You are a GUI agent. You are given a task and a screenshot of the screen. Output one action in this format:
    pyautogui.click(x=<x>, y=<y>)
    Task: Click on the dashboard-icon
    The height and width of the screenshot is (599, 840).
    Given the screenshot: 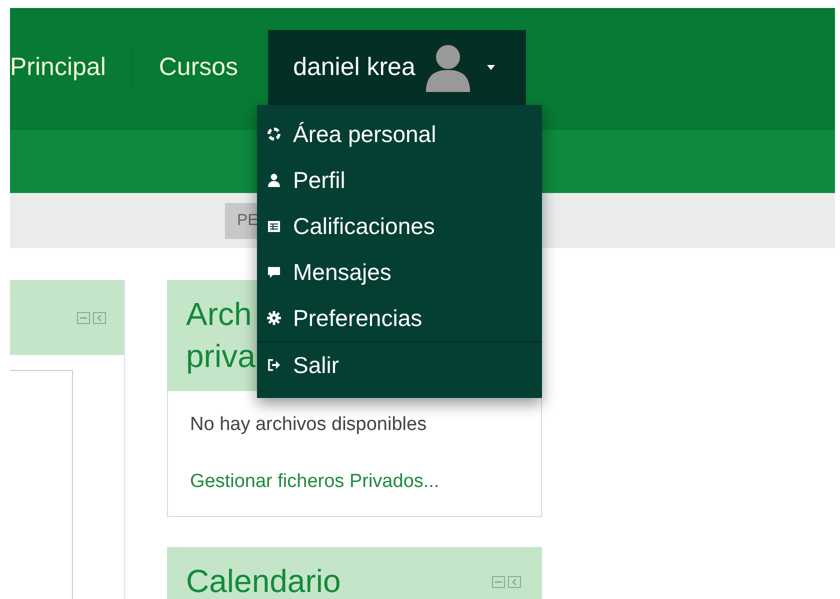 What is the action you would take?
    pyautogui.click(x=274, y=134)
    